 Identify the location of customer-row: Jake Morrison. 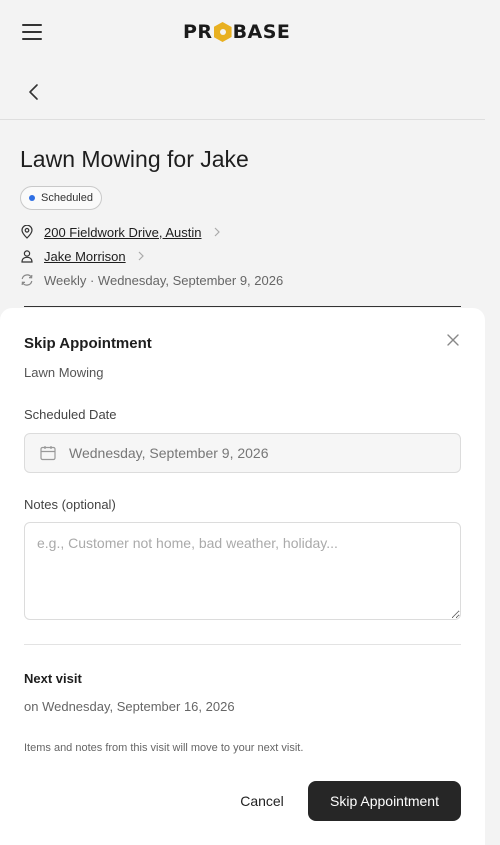
(88, 256).